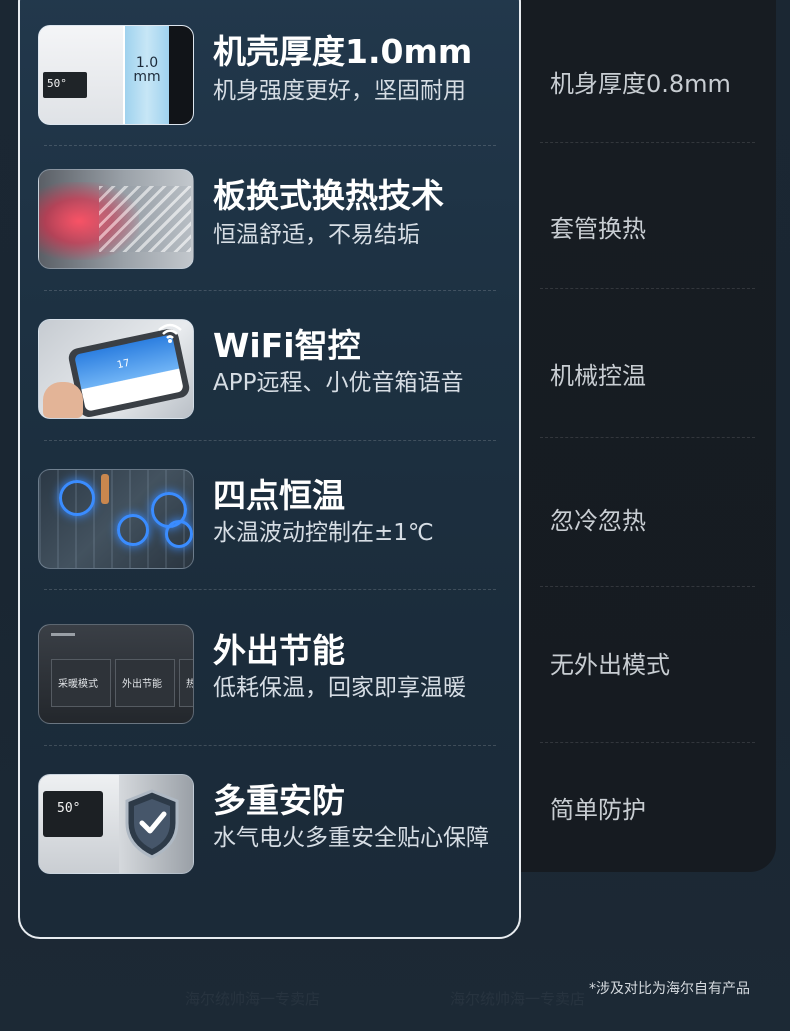  I want to click on sensor-thumbnail, so click(116, 519).